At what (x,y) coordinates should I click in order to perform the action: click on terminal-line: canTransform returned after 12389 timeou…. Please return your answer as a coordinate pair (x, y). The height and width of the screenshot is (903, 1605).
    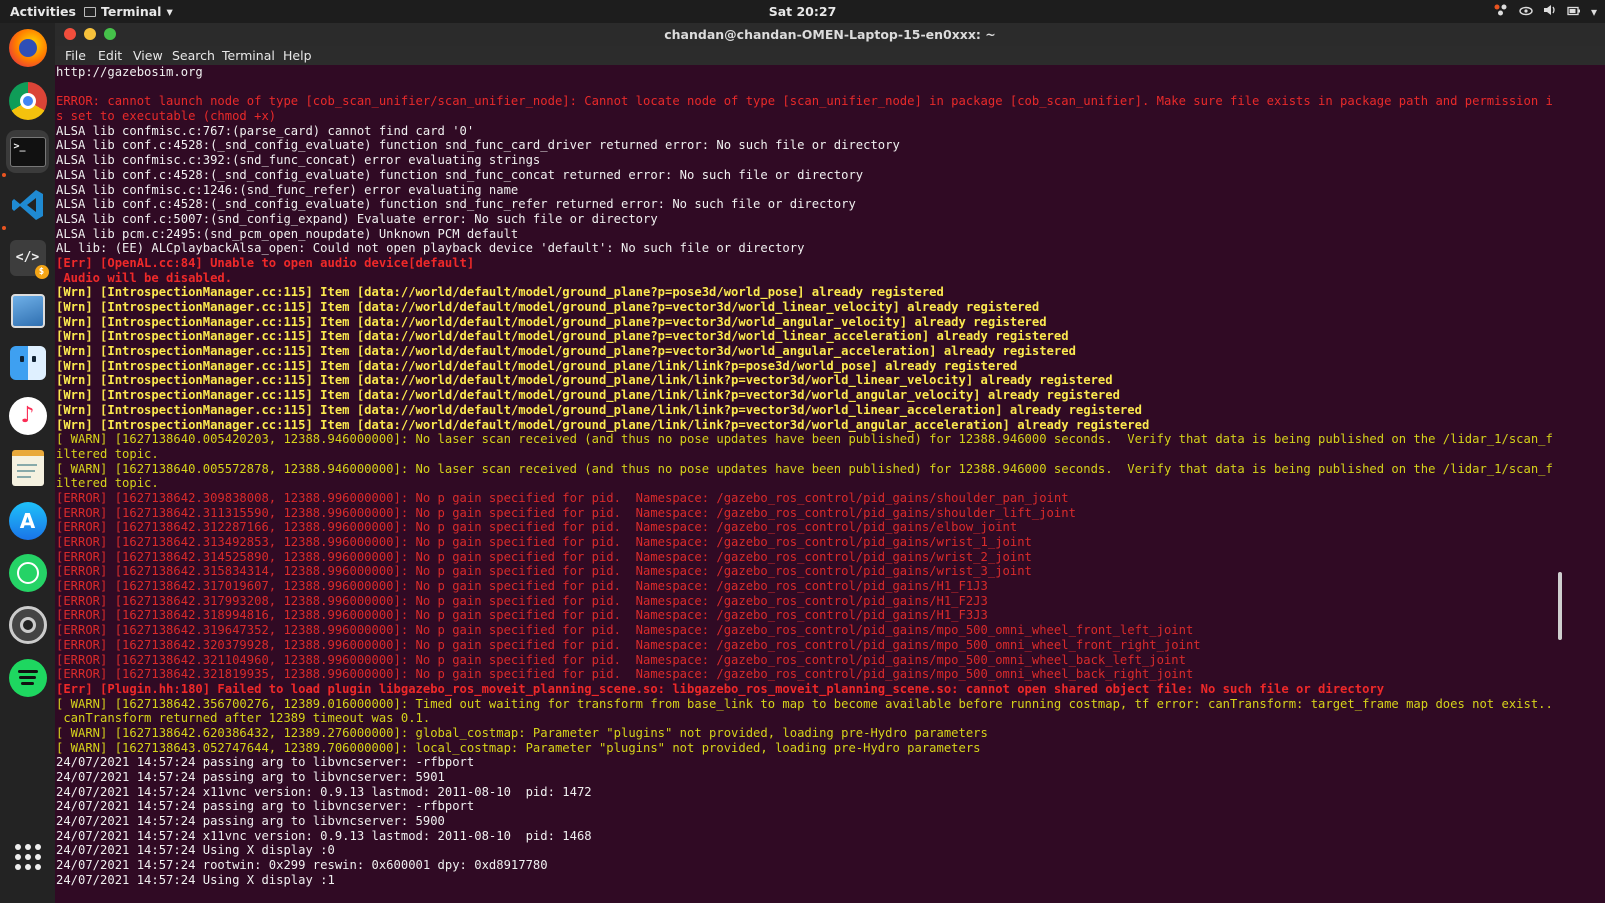
    Looking at the image, I should click on (243, 718).